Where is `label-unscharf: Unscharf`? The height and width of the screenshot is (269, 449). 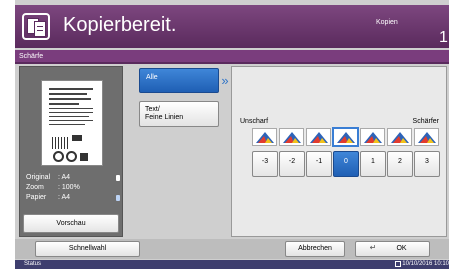
label-unscharf: Unscharf is located at coordinates (254, 121).